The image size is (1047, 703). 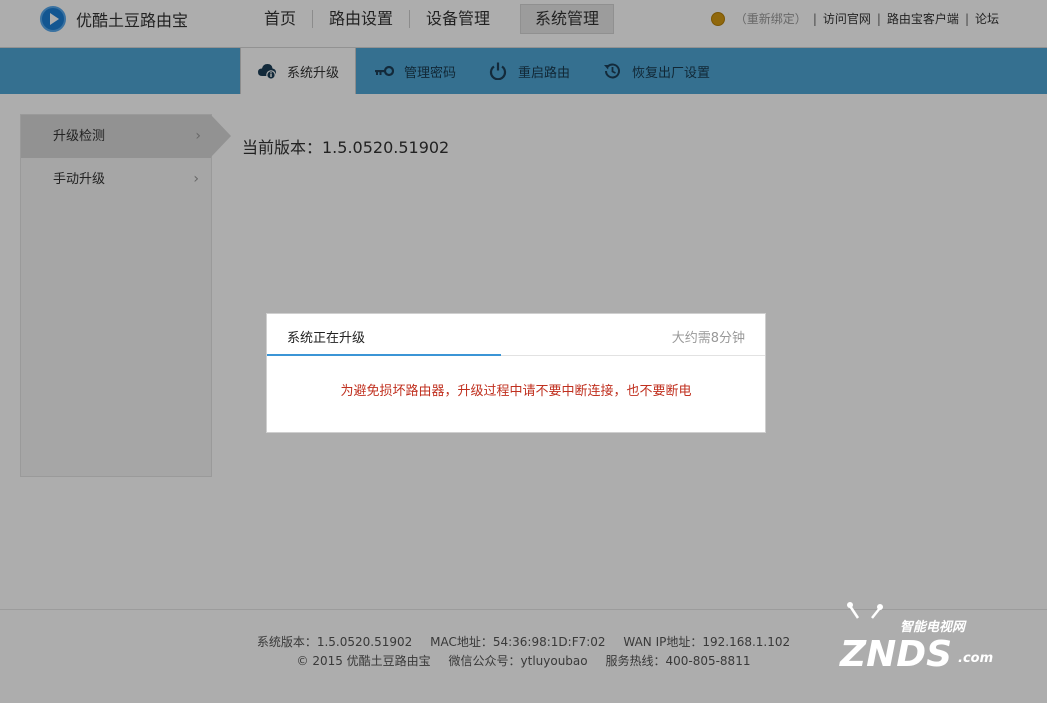 What do you see at coordinates (895, 653) in the screenshot?
I see `watermark-main-text: ZNDS` at bounding box center [895, 653].